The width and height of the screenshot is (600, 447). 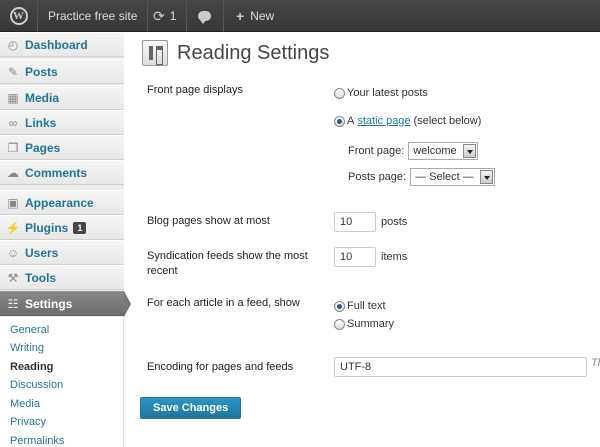 I want to click on static-page-link: static page, so click(x=383, y=121).